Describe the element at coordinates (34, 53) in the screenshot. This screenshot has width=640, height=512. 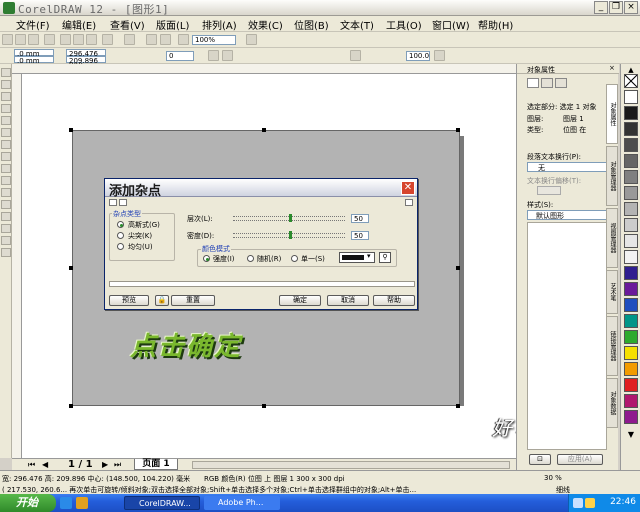
I see `x-position-field: .0 mm` at that location.